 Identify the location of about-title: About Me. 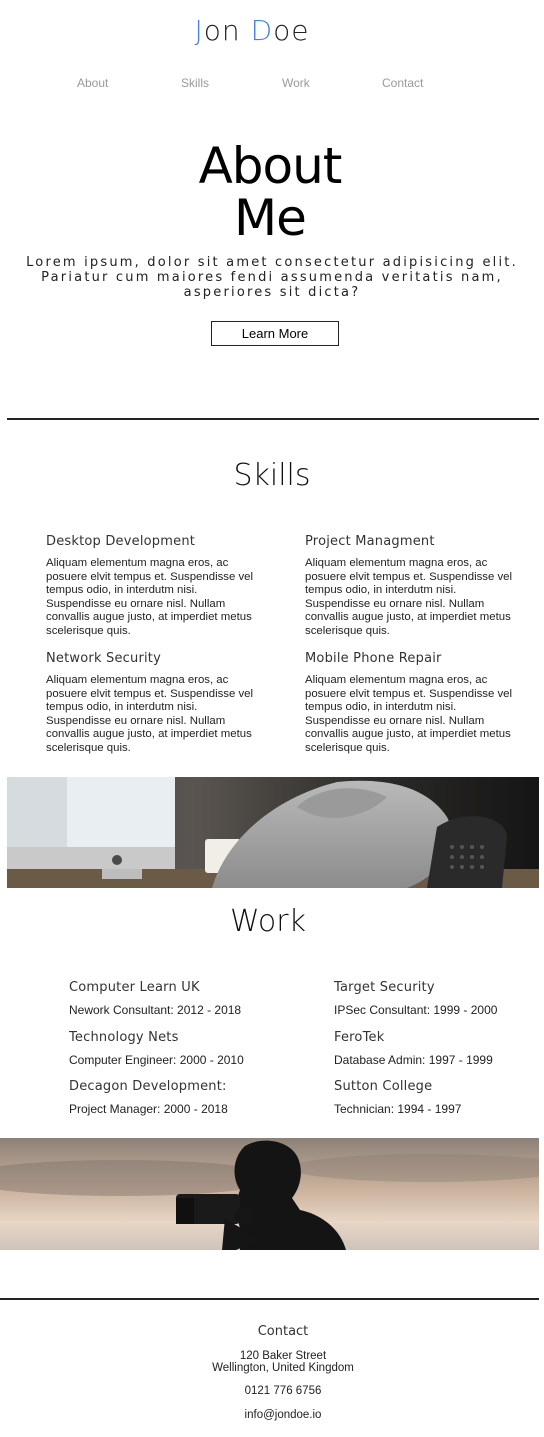
(270, 192).